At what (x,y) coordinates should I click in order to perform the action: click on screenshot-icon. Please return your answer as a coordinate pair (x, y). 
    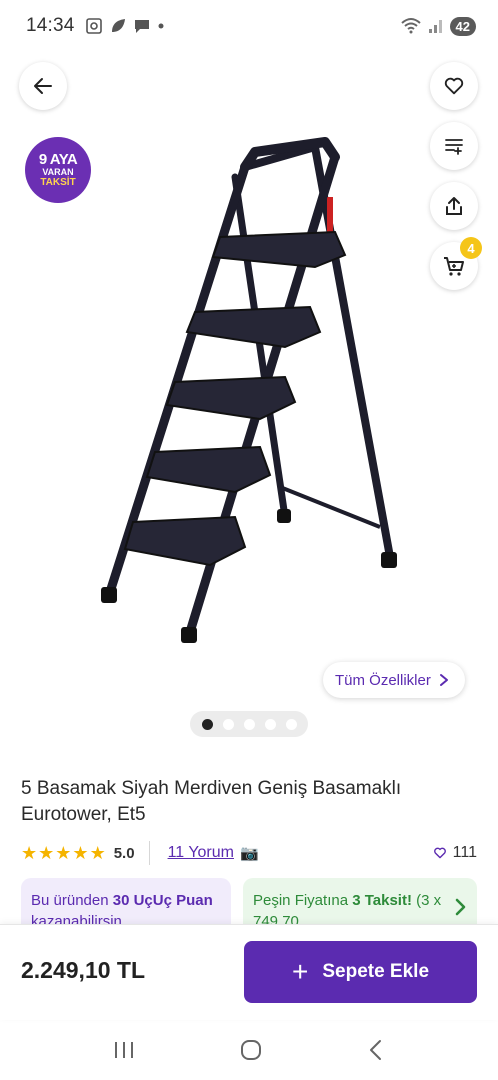
    Looking at the image, I should click on (93, 26).